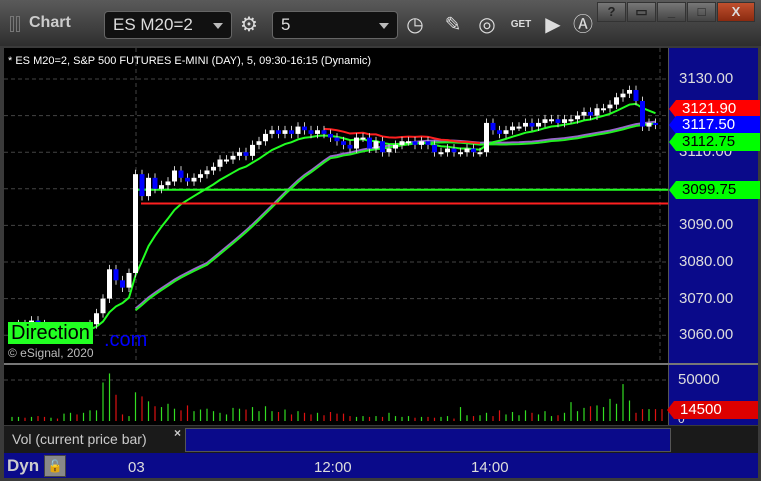  I want to click on price-tick: 3080.00, so click(706, 261).